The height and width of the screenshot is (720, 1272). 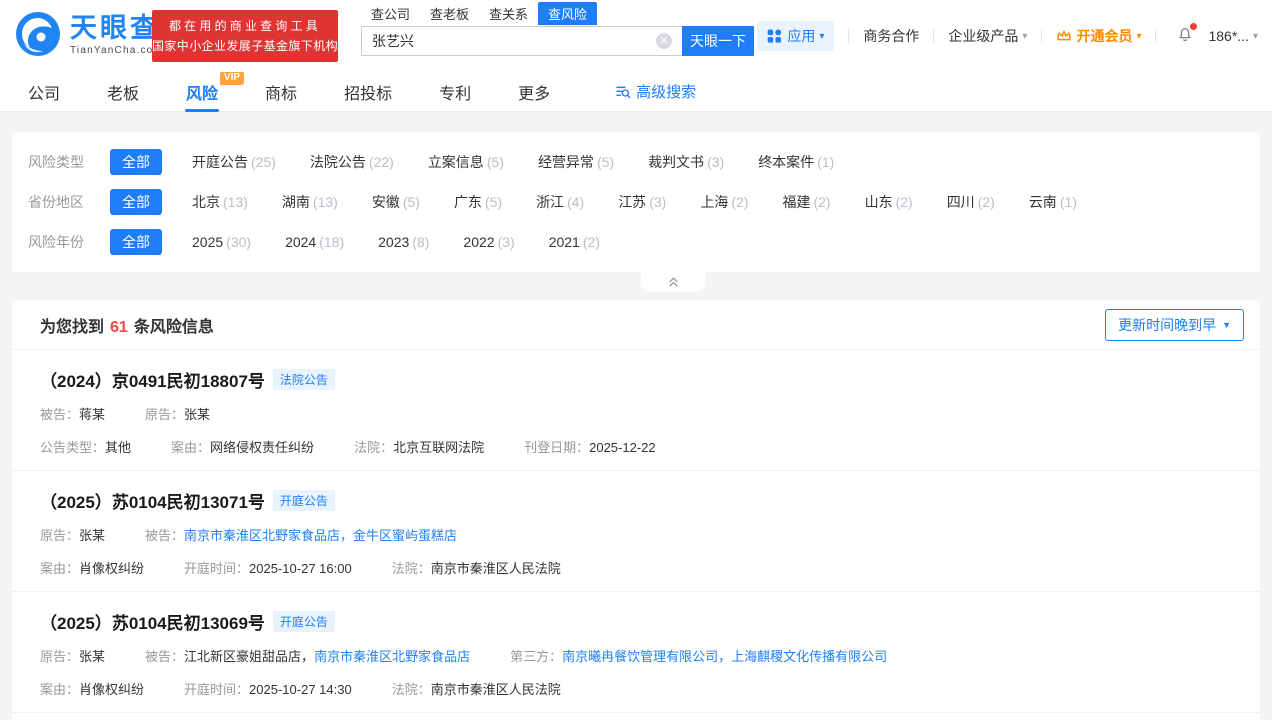 What do you see at coordinates (217, 689) in the screenshot?
I see `meta-label: 开庭时间：` at bounding box center [217, 689].